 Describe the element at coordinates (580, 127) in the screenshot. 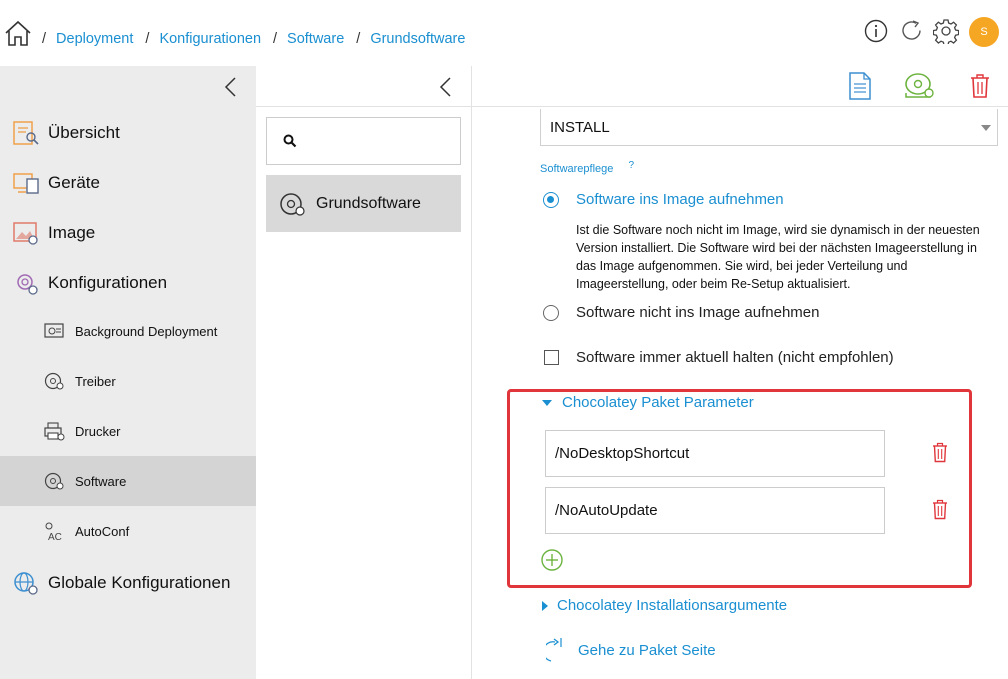

I see `install-mode-value: INSTALL` at that location.